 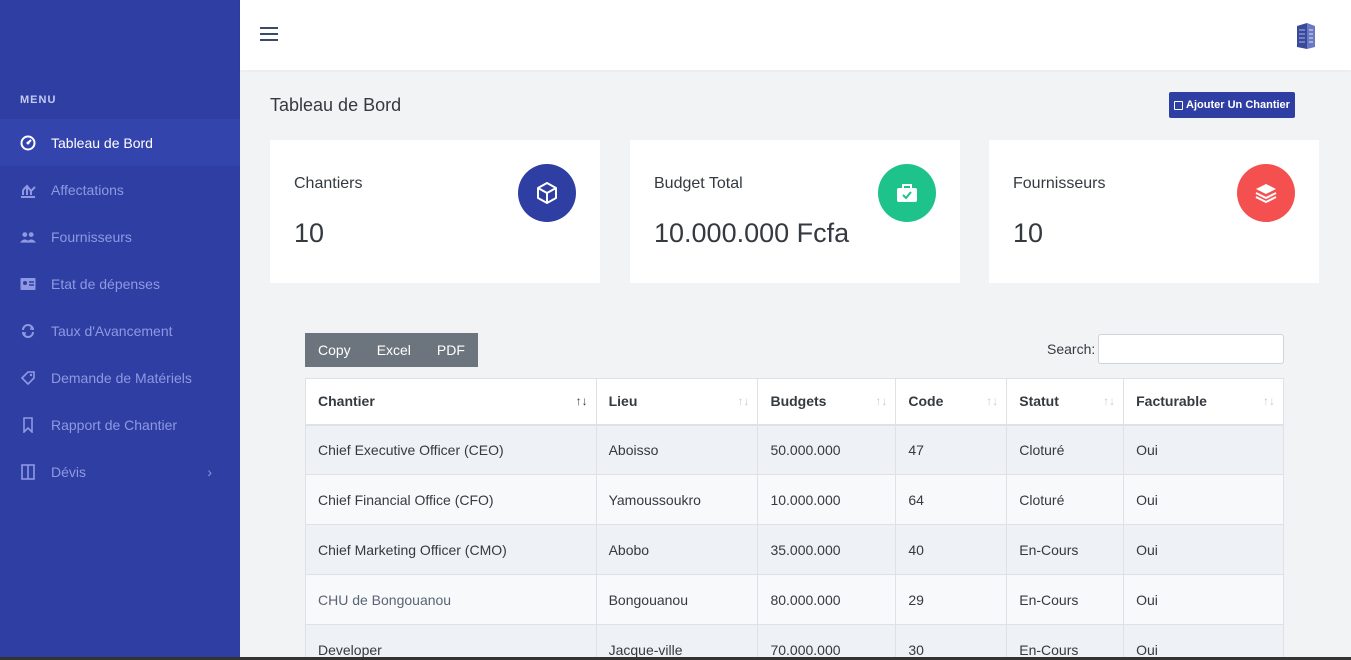 I want to click on bookmark-icon, so click(x=28, y=424).